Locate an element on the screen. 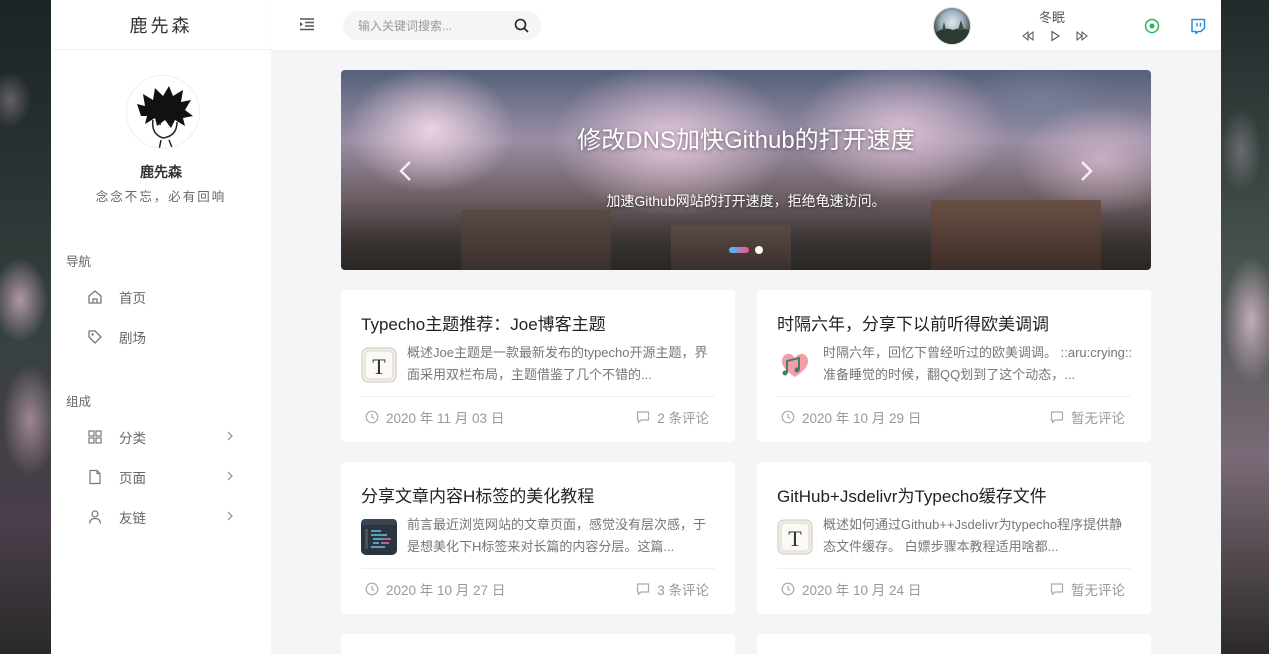  sidebar-item-category: 分类 is located at coordinates (162, 437).